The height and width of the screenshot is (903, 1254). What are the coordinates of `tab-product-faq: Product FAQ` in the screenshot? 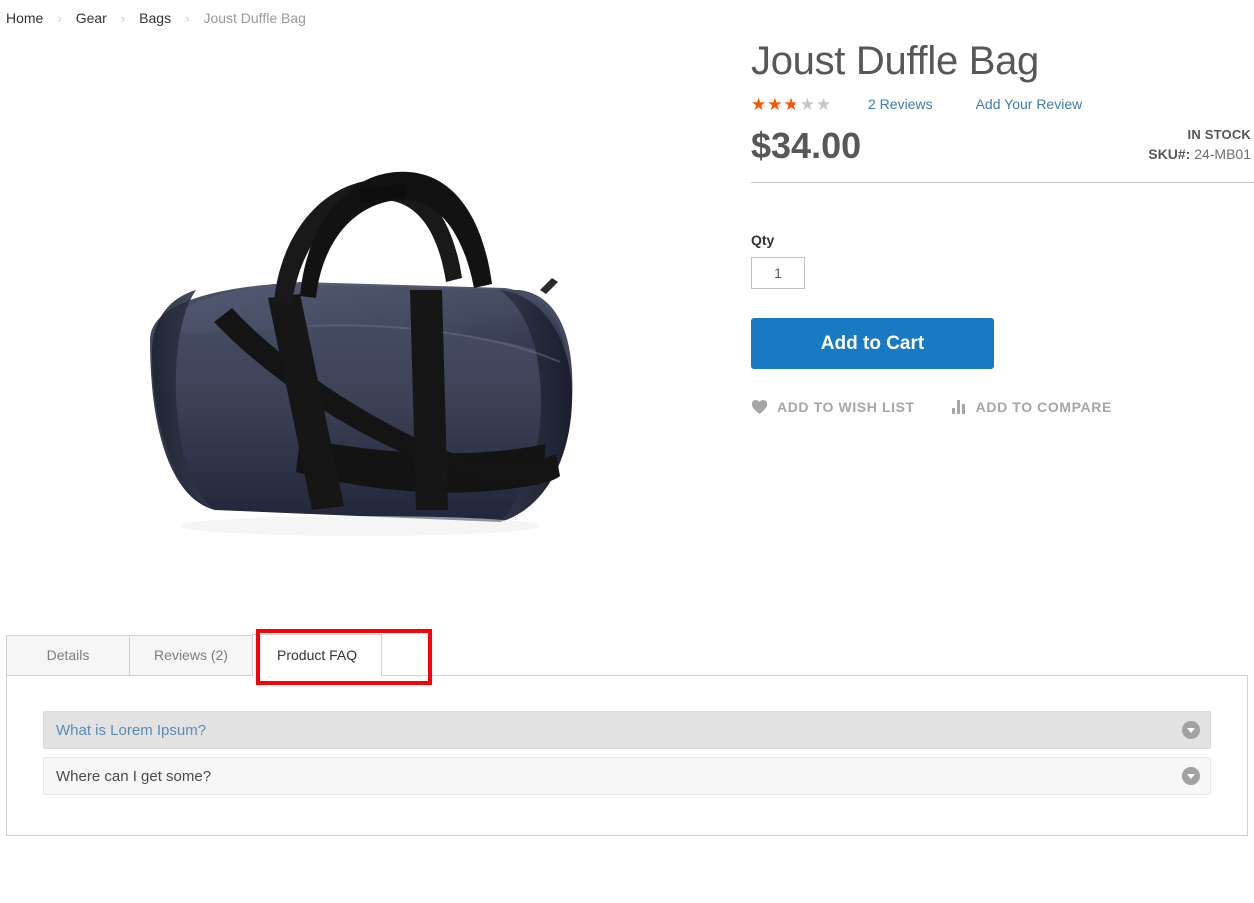 It's located at (317, 655).